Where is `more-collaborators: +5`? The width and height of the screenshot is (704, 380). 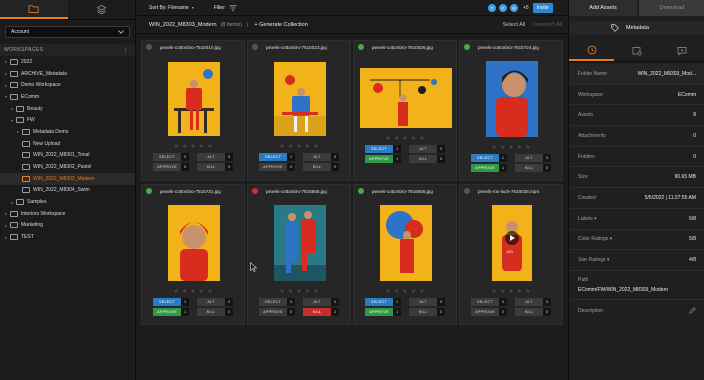
more-collaborators: +5 is located at coordinates (526, 8).